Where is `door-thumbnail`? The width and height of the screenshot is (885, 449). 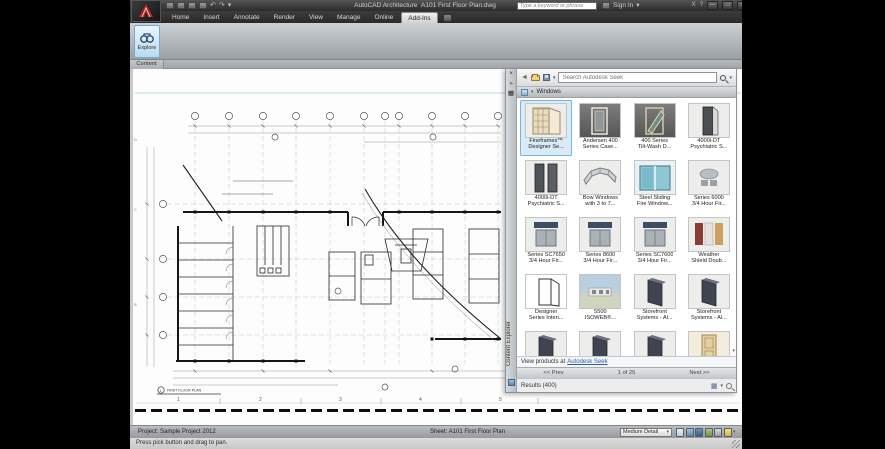 door-thumbnail is located at coordinates (708, 343).